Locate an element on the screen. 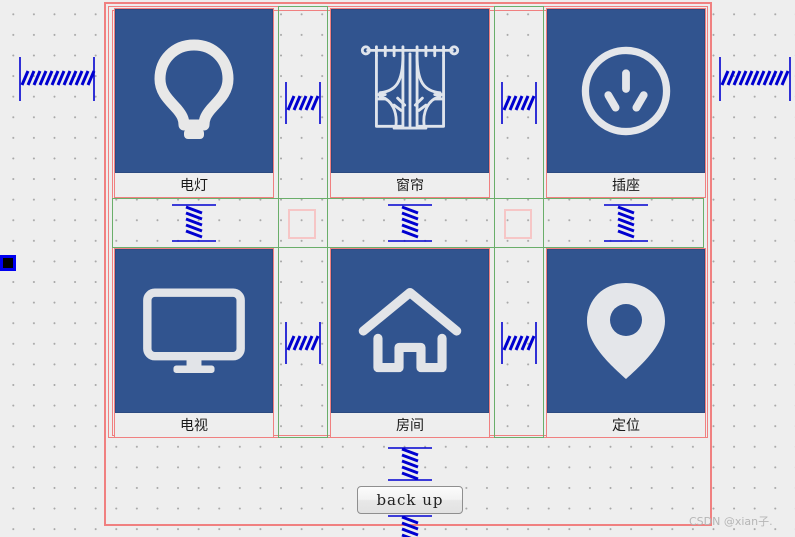  spacer-left-outer is located at coordinates (57, 79).